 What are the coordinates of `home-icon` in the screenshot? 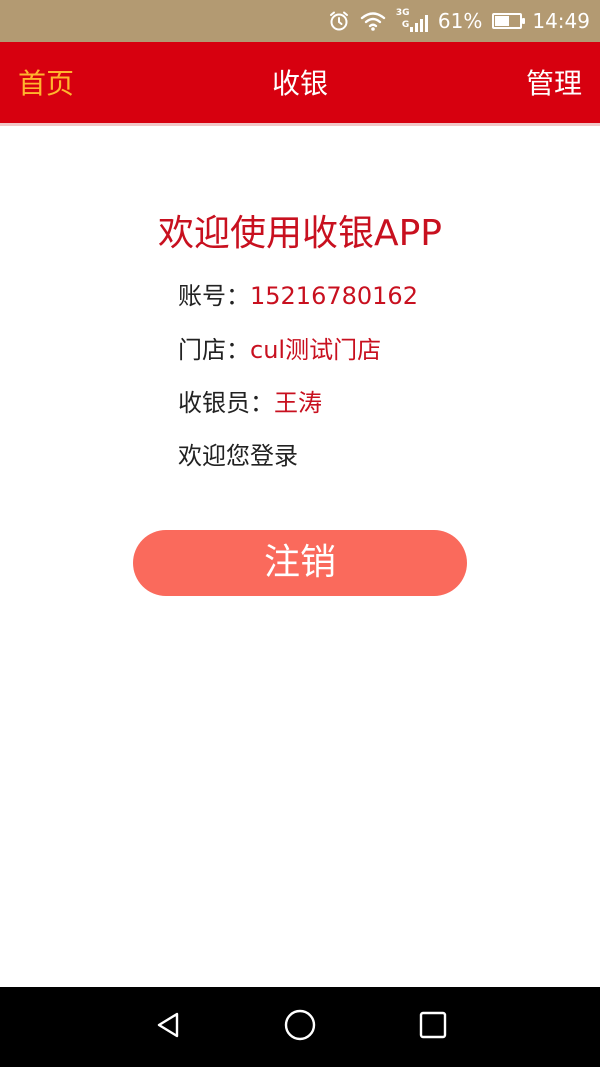 It's located at (300, 1027).